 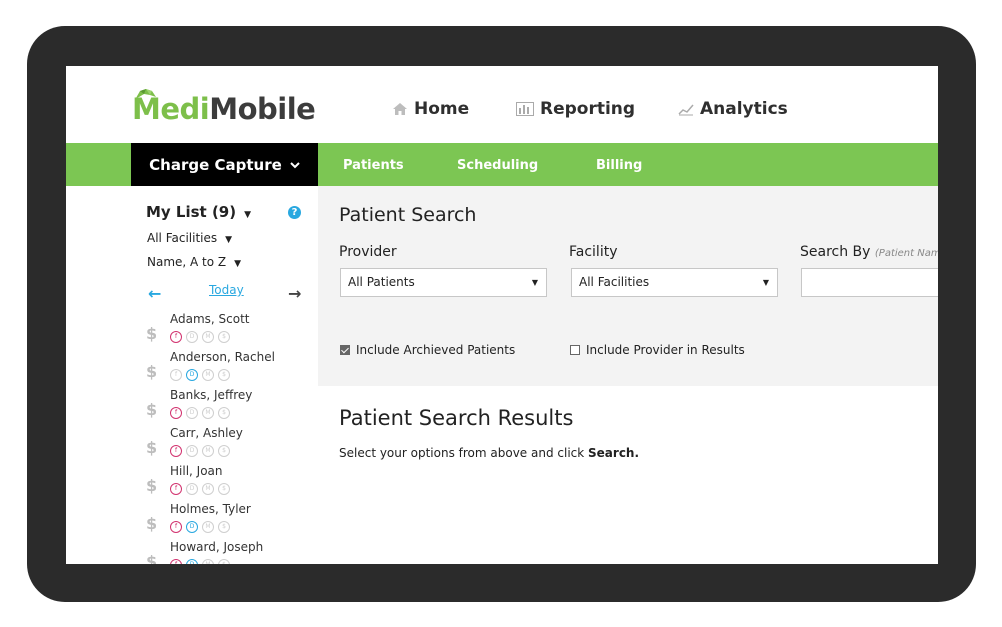 I want to click on facility-filter-label: All Facilities, so click(x=182, y=238).